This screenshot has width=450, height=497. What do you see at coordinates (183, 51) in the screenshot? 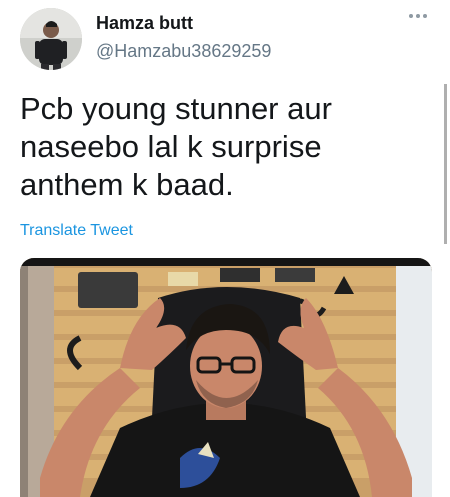
I see `user-handle: @Hamzabu38629259` at bounding box center [183, 51].